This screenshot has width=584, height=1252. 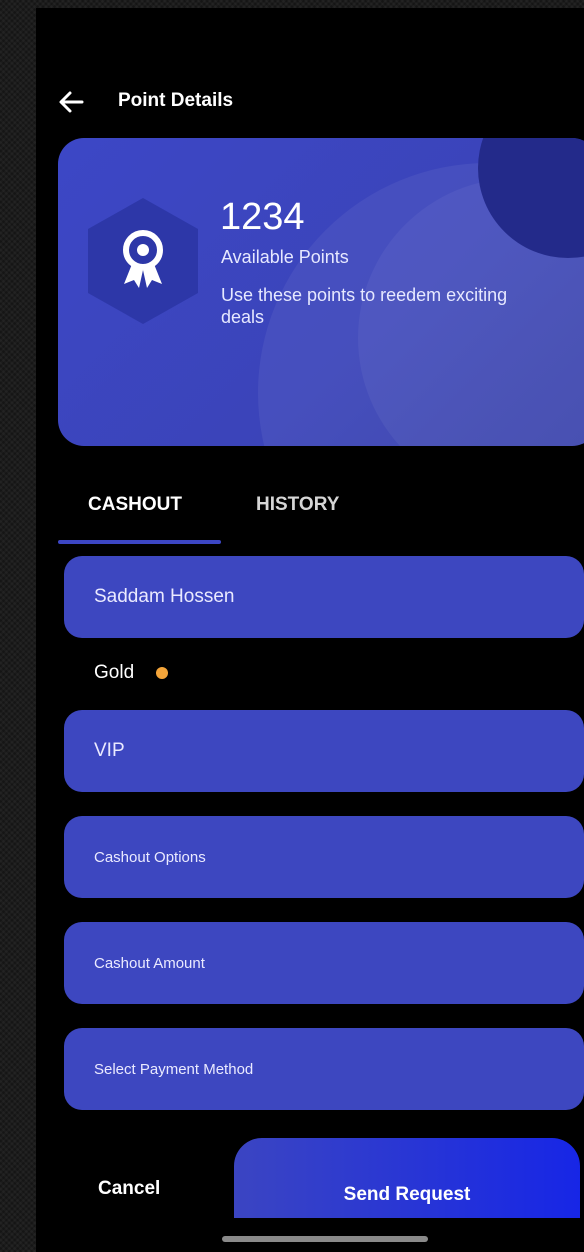 What do you see at coordinates (324, 751) in the screenshot?
I see `tier-field: VIP` at bounding box center [324, 751].